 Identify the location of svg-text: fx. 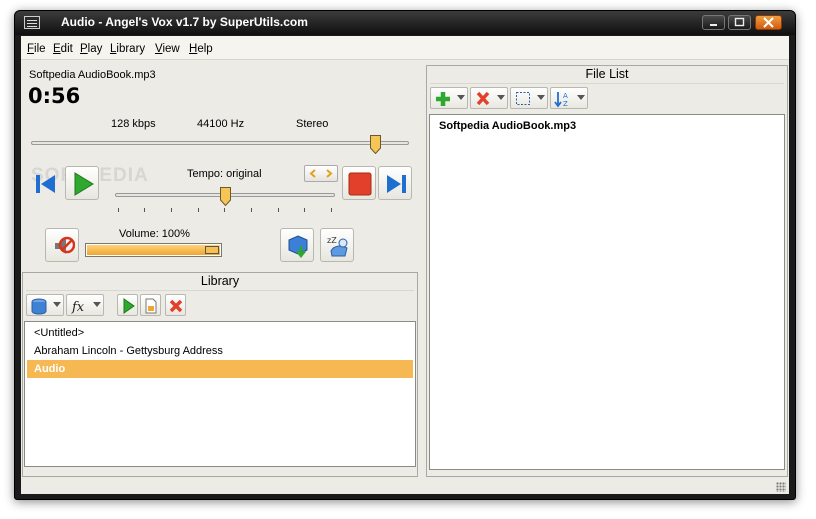
(78, 307).